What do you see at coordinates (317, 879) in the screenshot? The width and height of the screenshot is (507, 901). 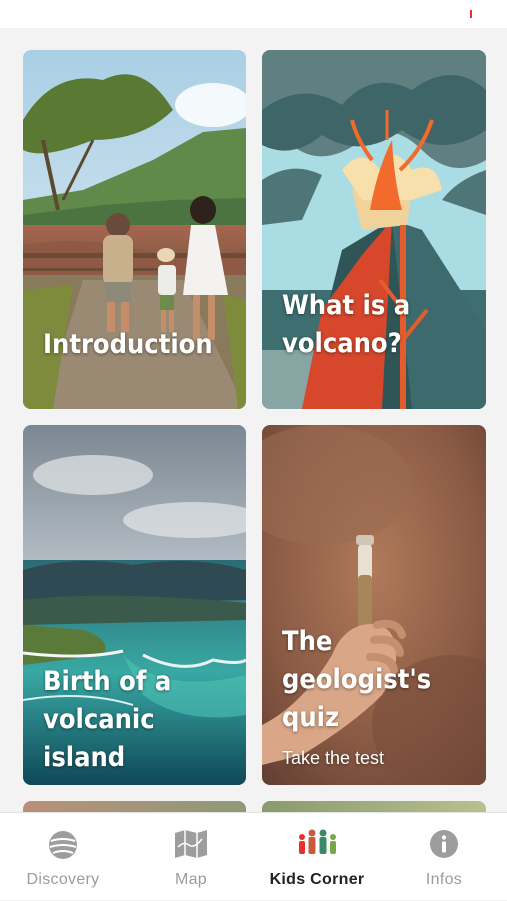 I see `tab-label: Kids Corner` at bounding box center [317, 879].